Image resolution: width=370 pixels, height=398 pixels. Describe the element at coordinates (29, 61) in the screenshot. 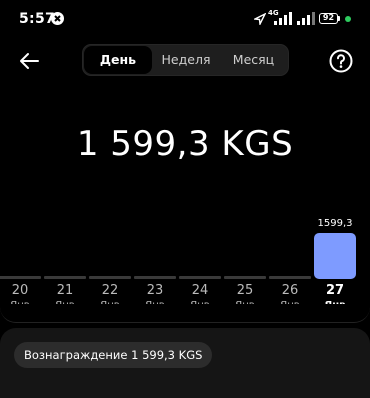

I see `back-arrow-icon` at that location.